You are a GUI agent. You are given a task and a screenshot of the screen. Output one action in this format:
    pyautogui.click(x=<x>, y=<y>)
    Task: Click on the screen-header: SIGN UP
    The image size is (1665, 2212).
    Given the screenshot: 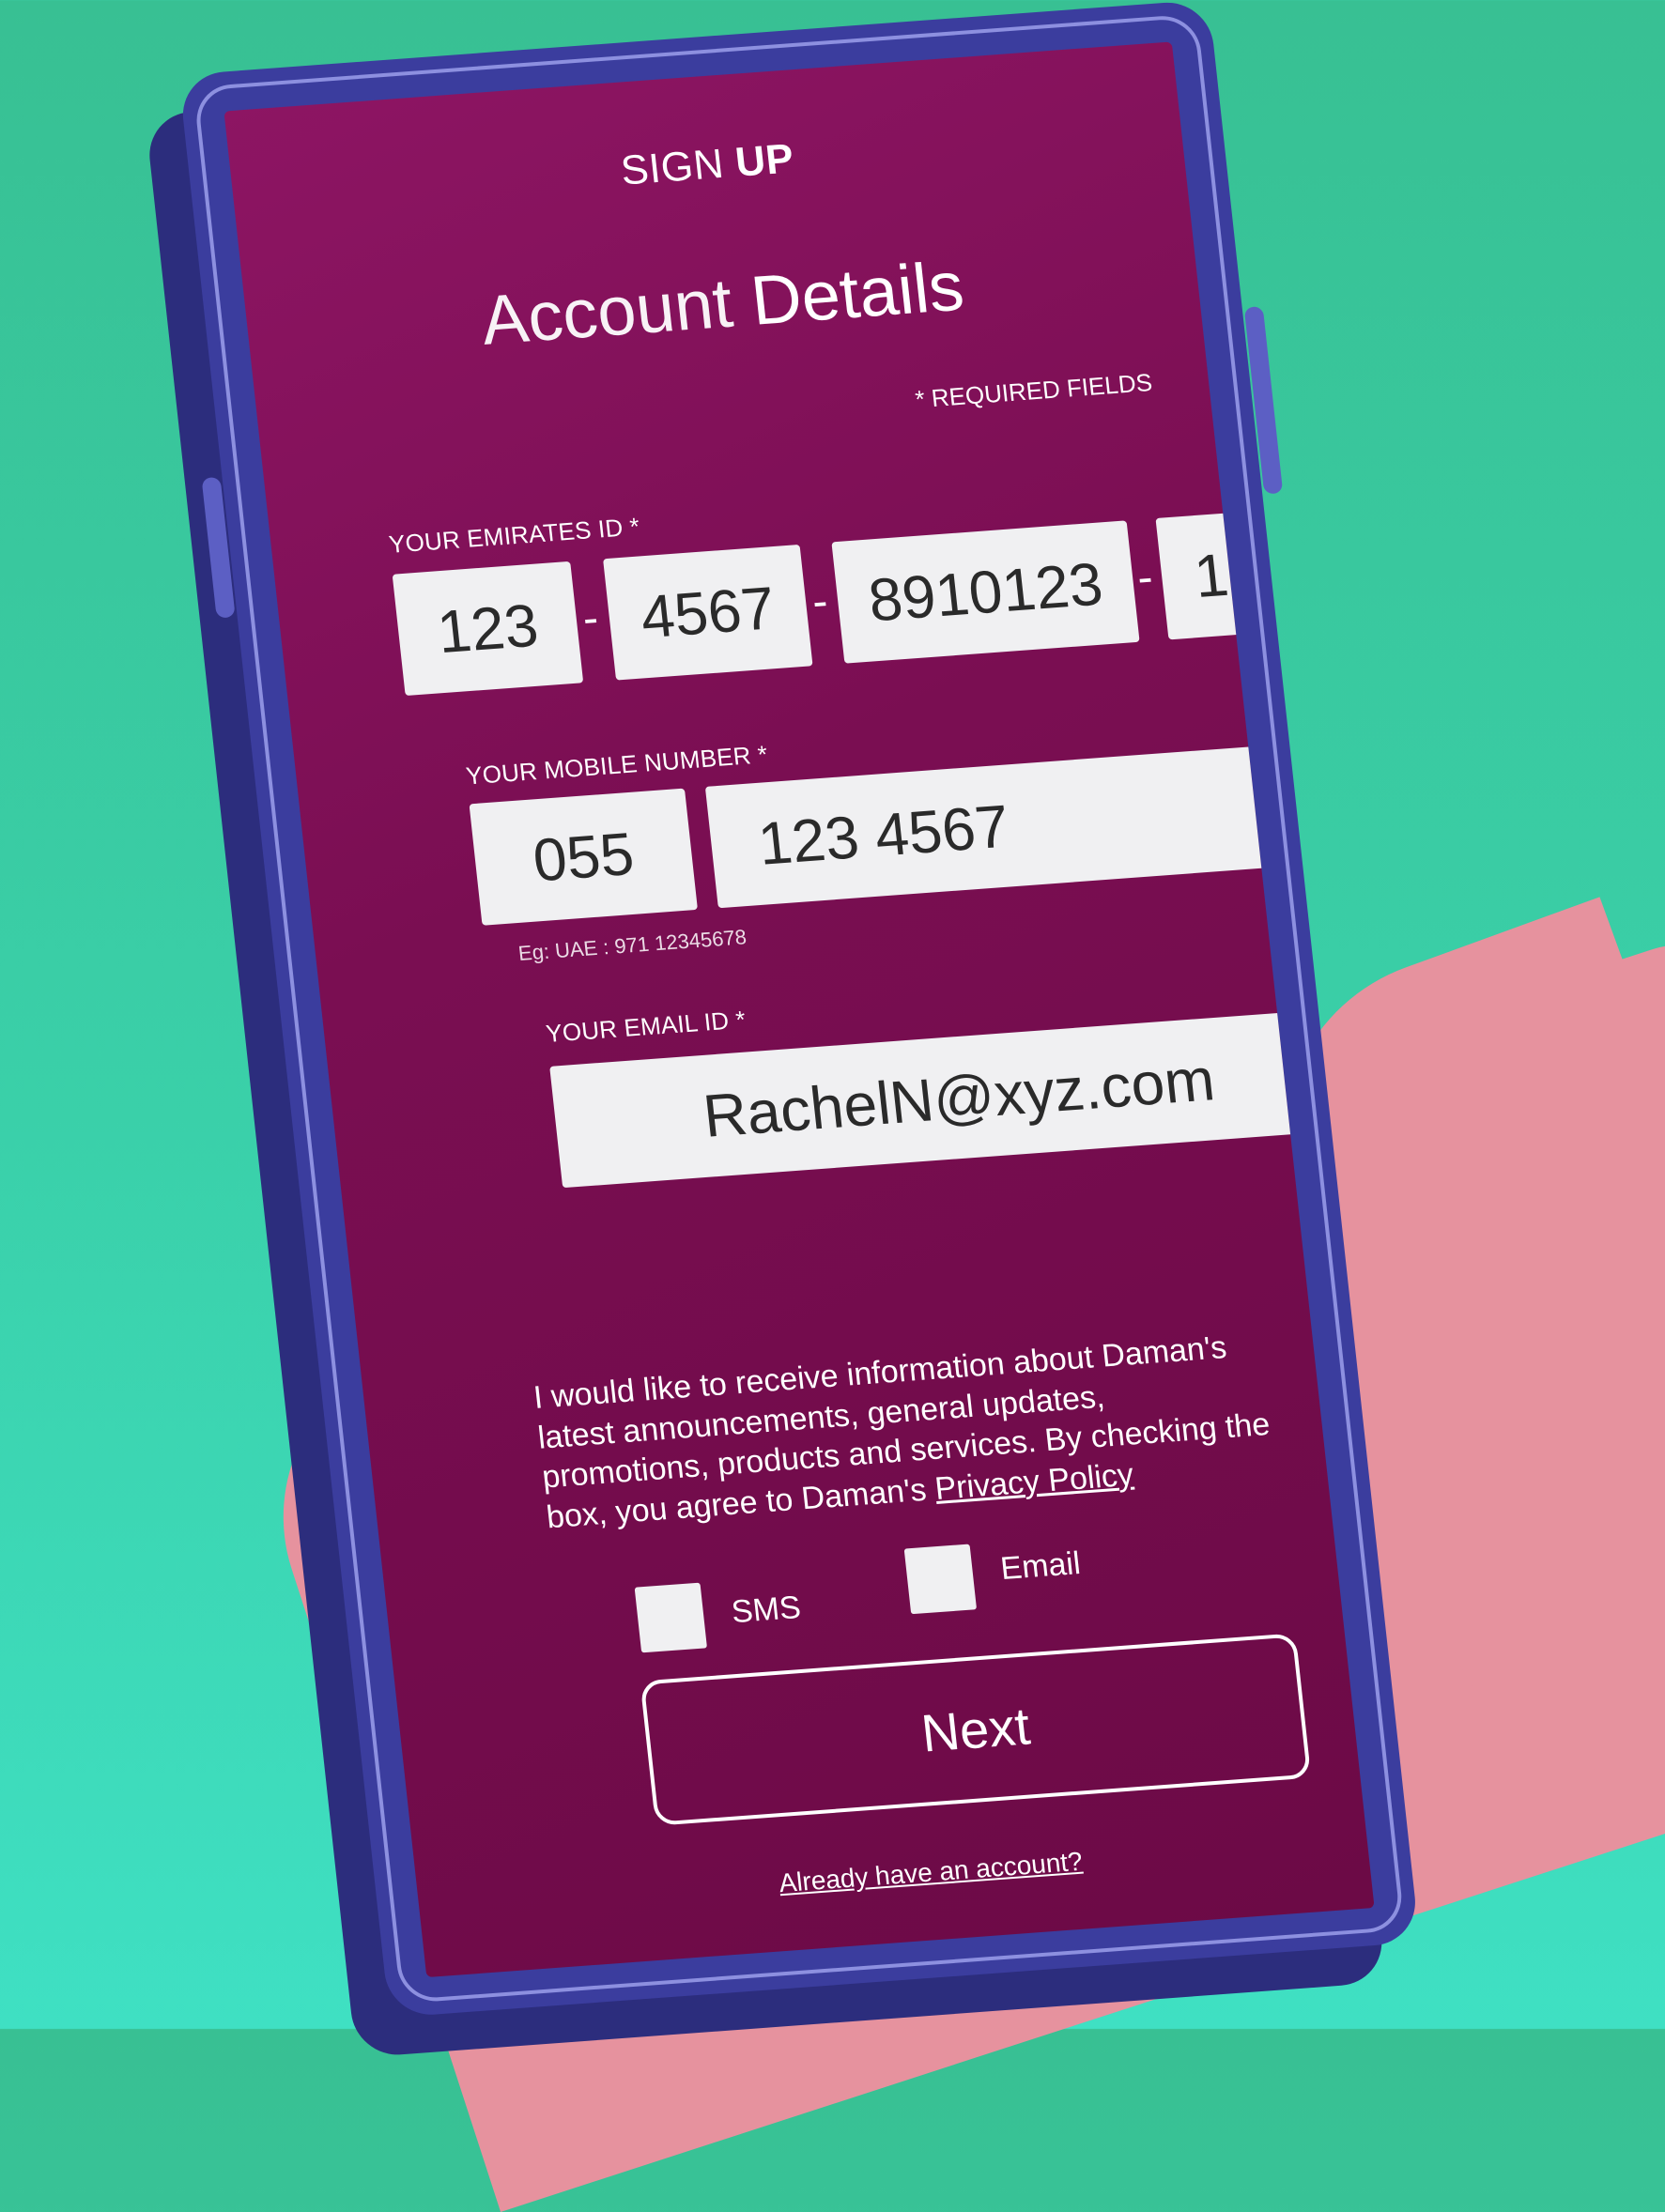 What is the action you would take?
    pyautogui.click(x=707, y=165)
    